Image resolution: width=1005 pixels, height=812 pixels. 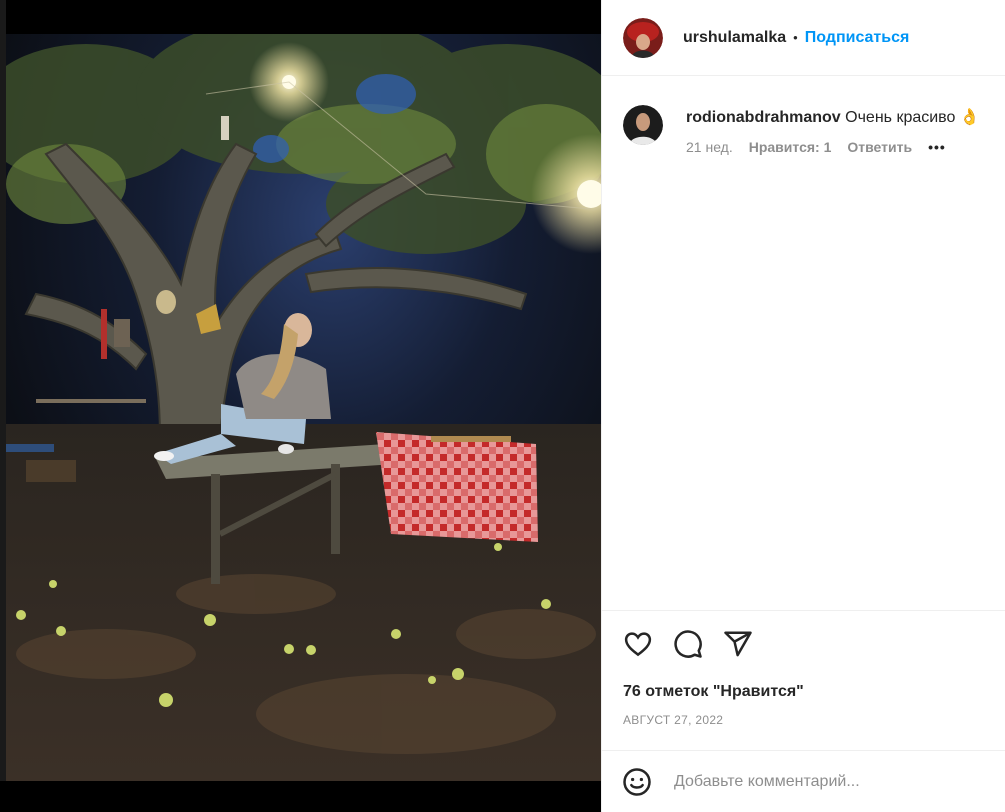 I want to click on commenter-avatar, so click(x=643, y=125).